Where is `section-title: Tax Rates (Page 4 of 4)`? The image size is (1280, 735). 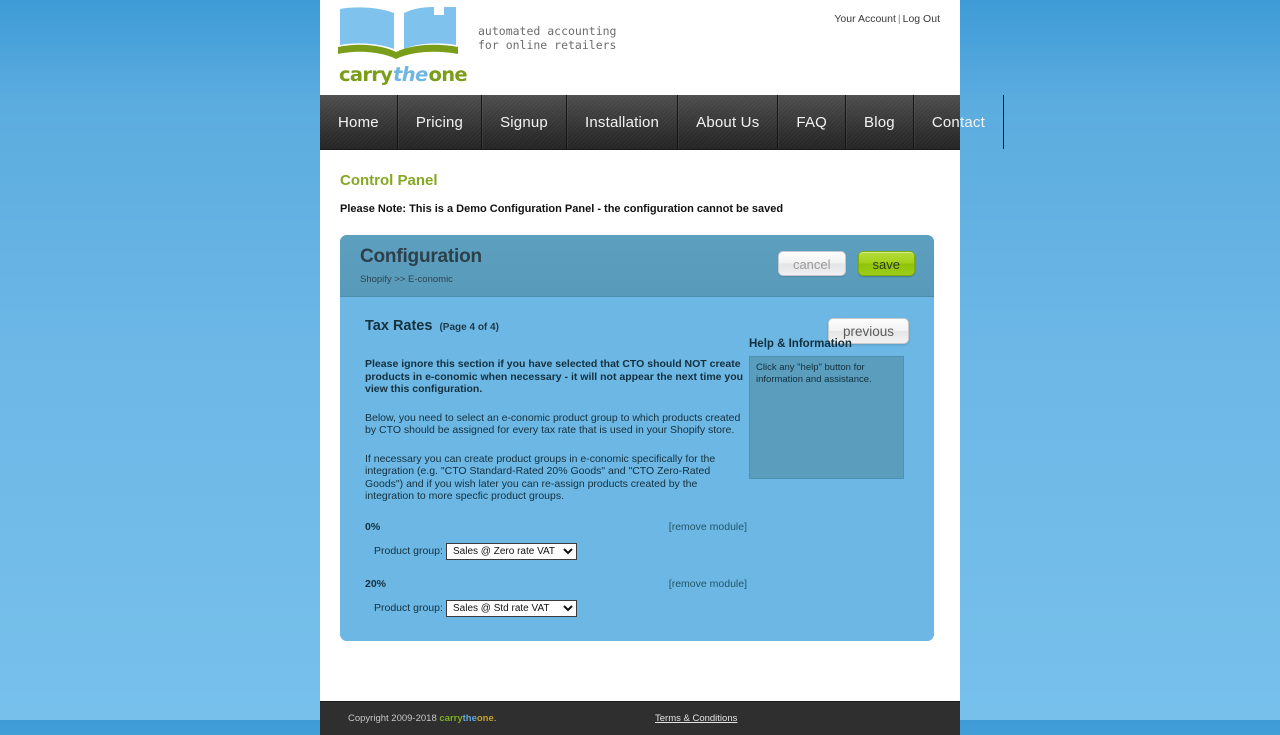
section-title: Tax Rates (Page 4 of 4) is located at coordinates (432, 326).